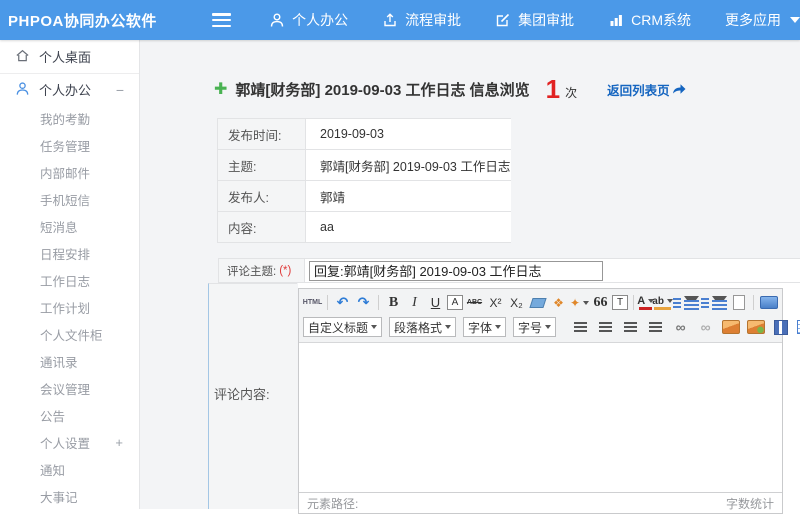 The width and height of the screenshot is (800, 514). What do you see at coordinates (456, 270) in the screenshot?
I see `comment-subject-input` at bounding box center [456, 270].